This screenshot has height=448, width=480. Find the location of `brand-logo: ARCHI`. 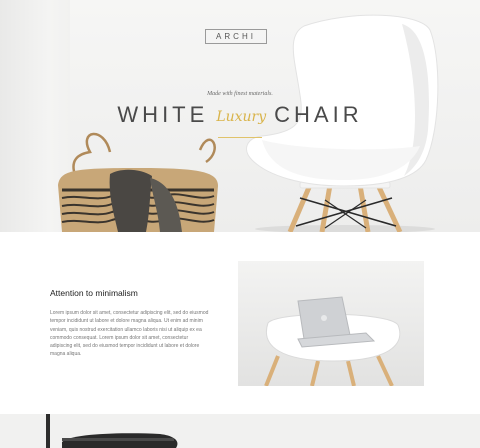

brand-logo: ARCHI is located at coordinates (236, 36).